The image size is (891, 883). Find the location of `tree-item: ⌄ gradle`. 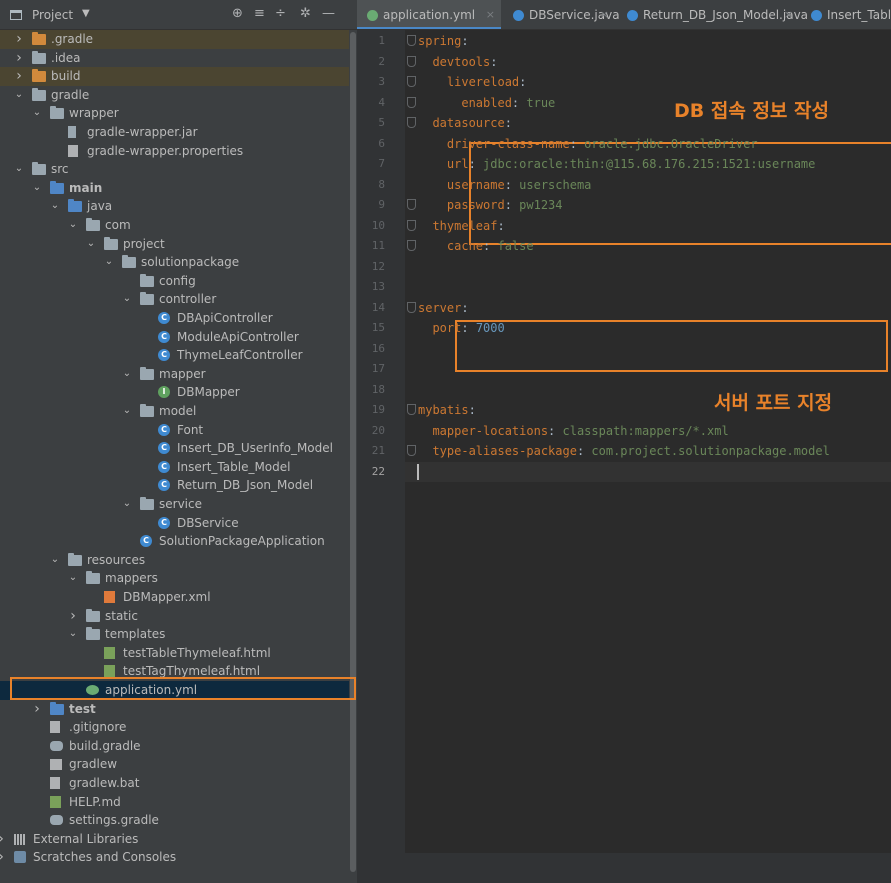

tree-item: ⌄ gradle is located at coordinates (178, 95).